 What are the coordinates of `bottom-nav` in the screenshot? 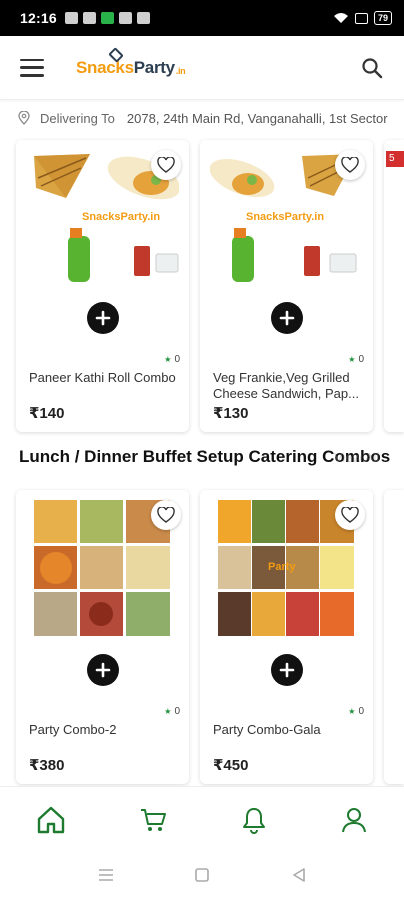 It's located at (202, 819).